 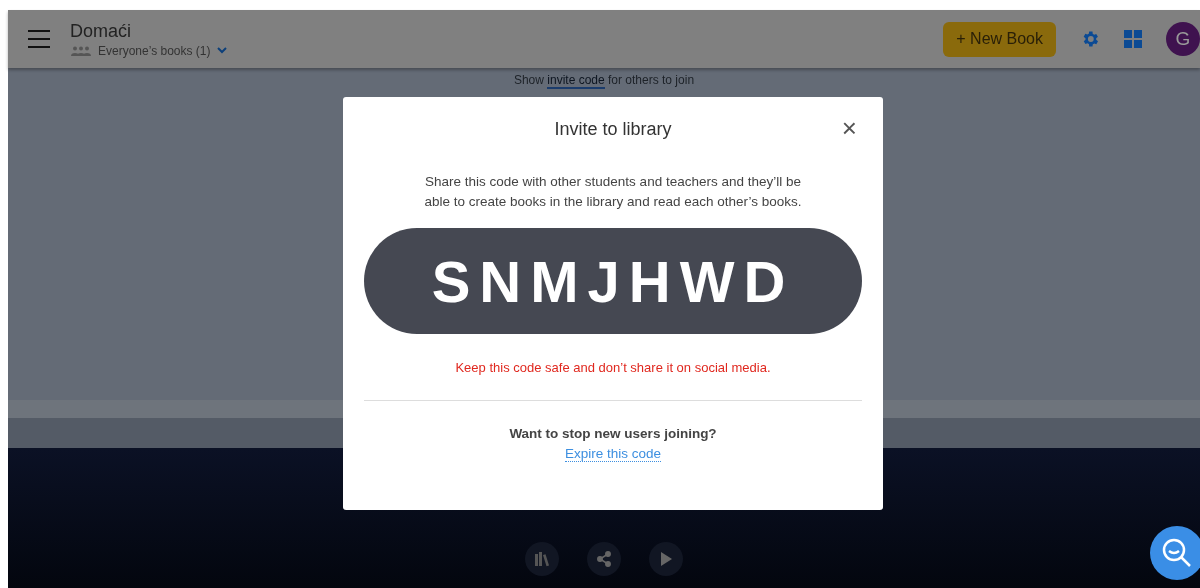 What do you see at coordinates (81, 50) in the screenshot?
I see `people-icon` at bounding box center [81, 50].